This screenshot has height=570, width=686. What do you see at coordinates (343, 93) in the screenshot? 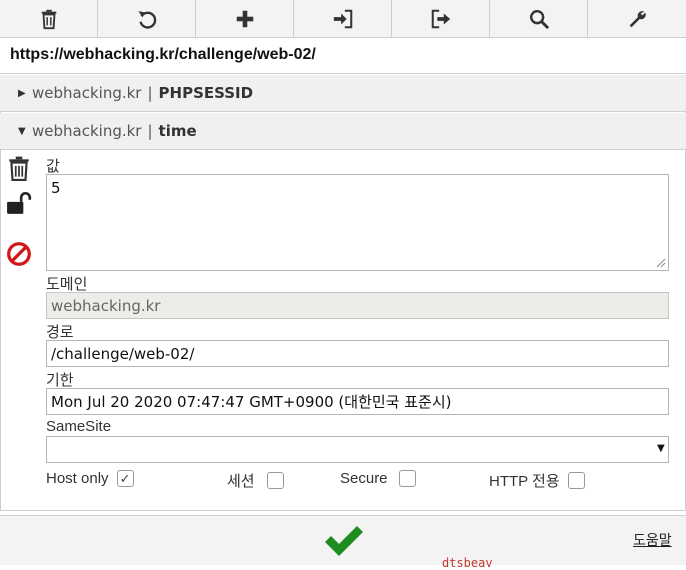
I see `cookie-row-phpsessid: ▶ webhacking.kr | PHPSESSID` at bounding box center [343, 93].